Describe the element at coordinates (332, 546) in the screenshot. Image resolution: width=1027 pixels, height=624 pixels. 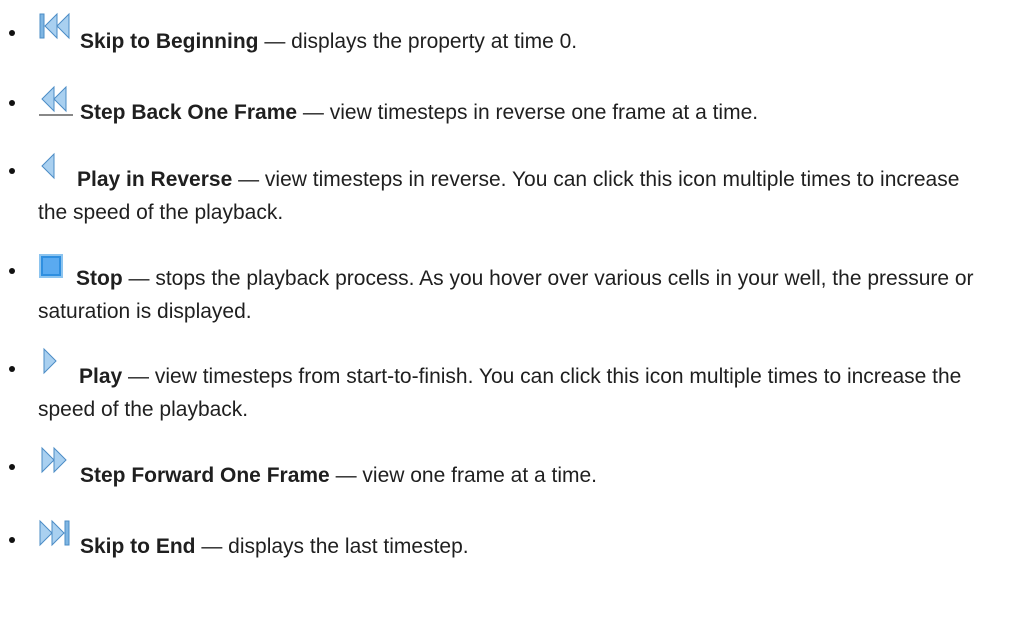
I see `description: — displays the last timestep.` at that location.